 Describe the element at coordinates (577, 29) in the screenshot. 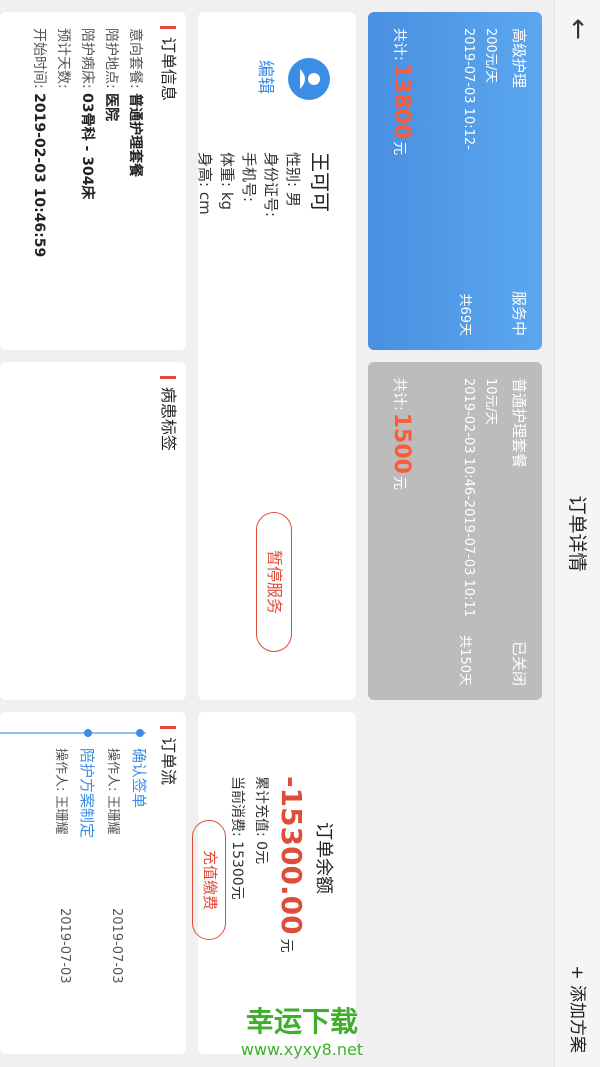

I see `back-arrow-icon: ←` at that location.